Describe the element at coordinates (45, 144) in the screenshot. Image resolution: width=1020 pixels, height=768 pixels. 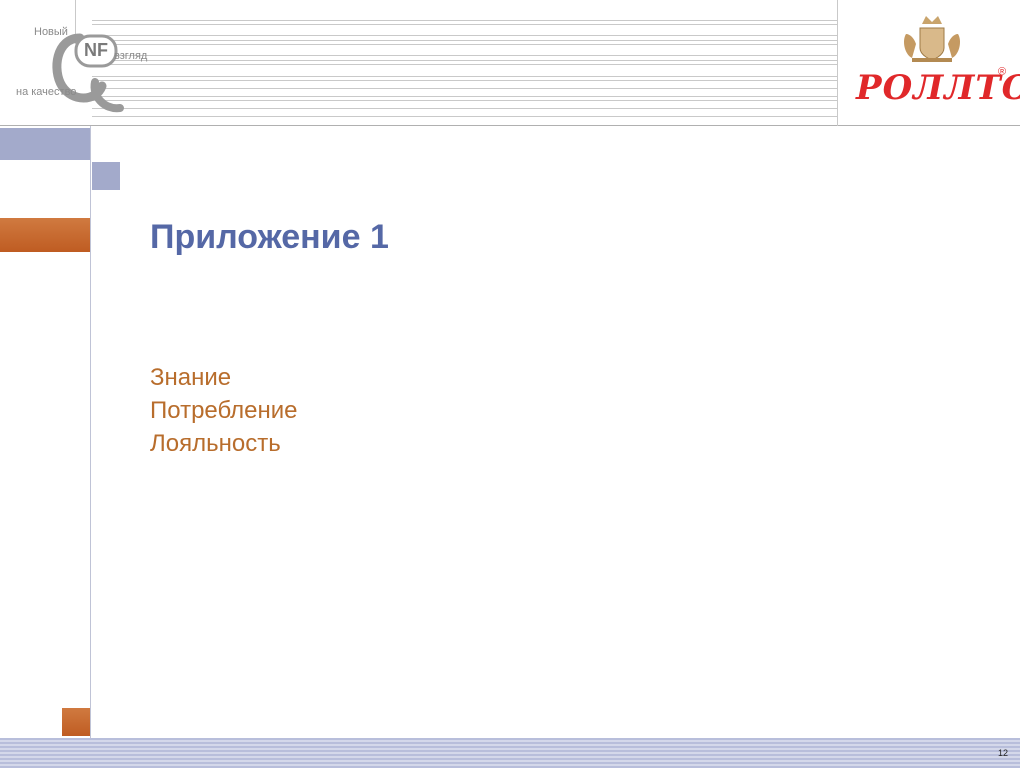
I see `blue-block-top` at that location.